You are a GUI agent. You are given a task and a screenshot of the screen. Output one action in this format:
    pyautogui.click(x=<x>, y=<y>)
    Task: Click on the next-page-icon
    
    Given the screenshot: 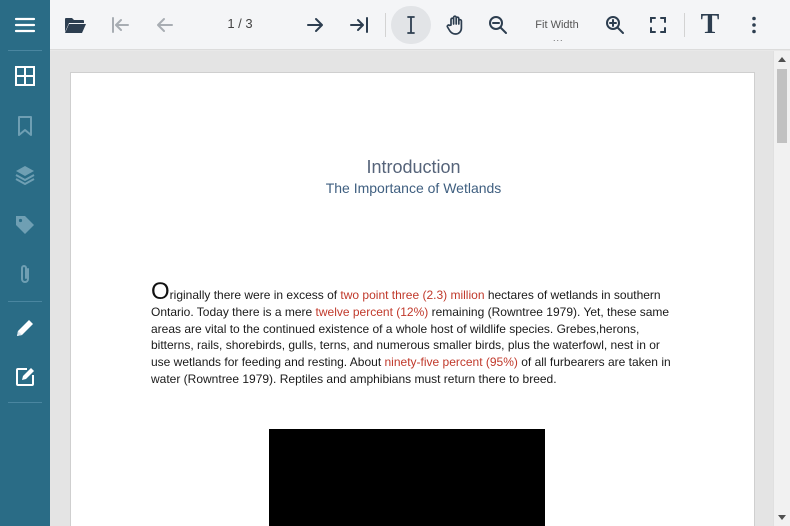 What is the action you would take?
    pyautogui.click(x=315, y=25)
    